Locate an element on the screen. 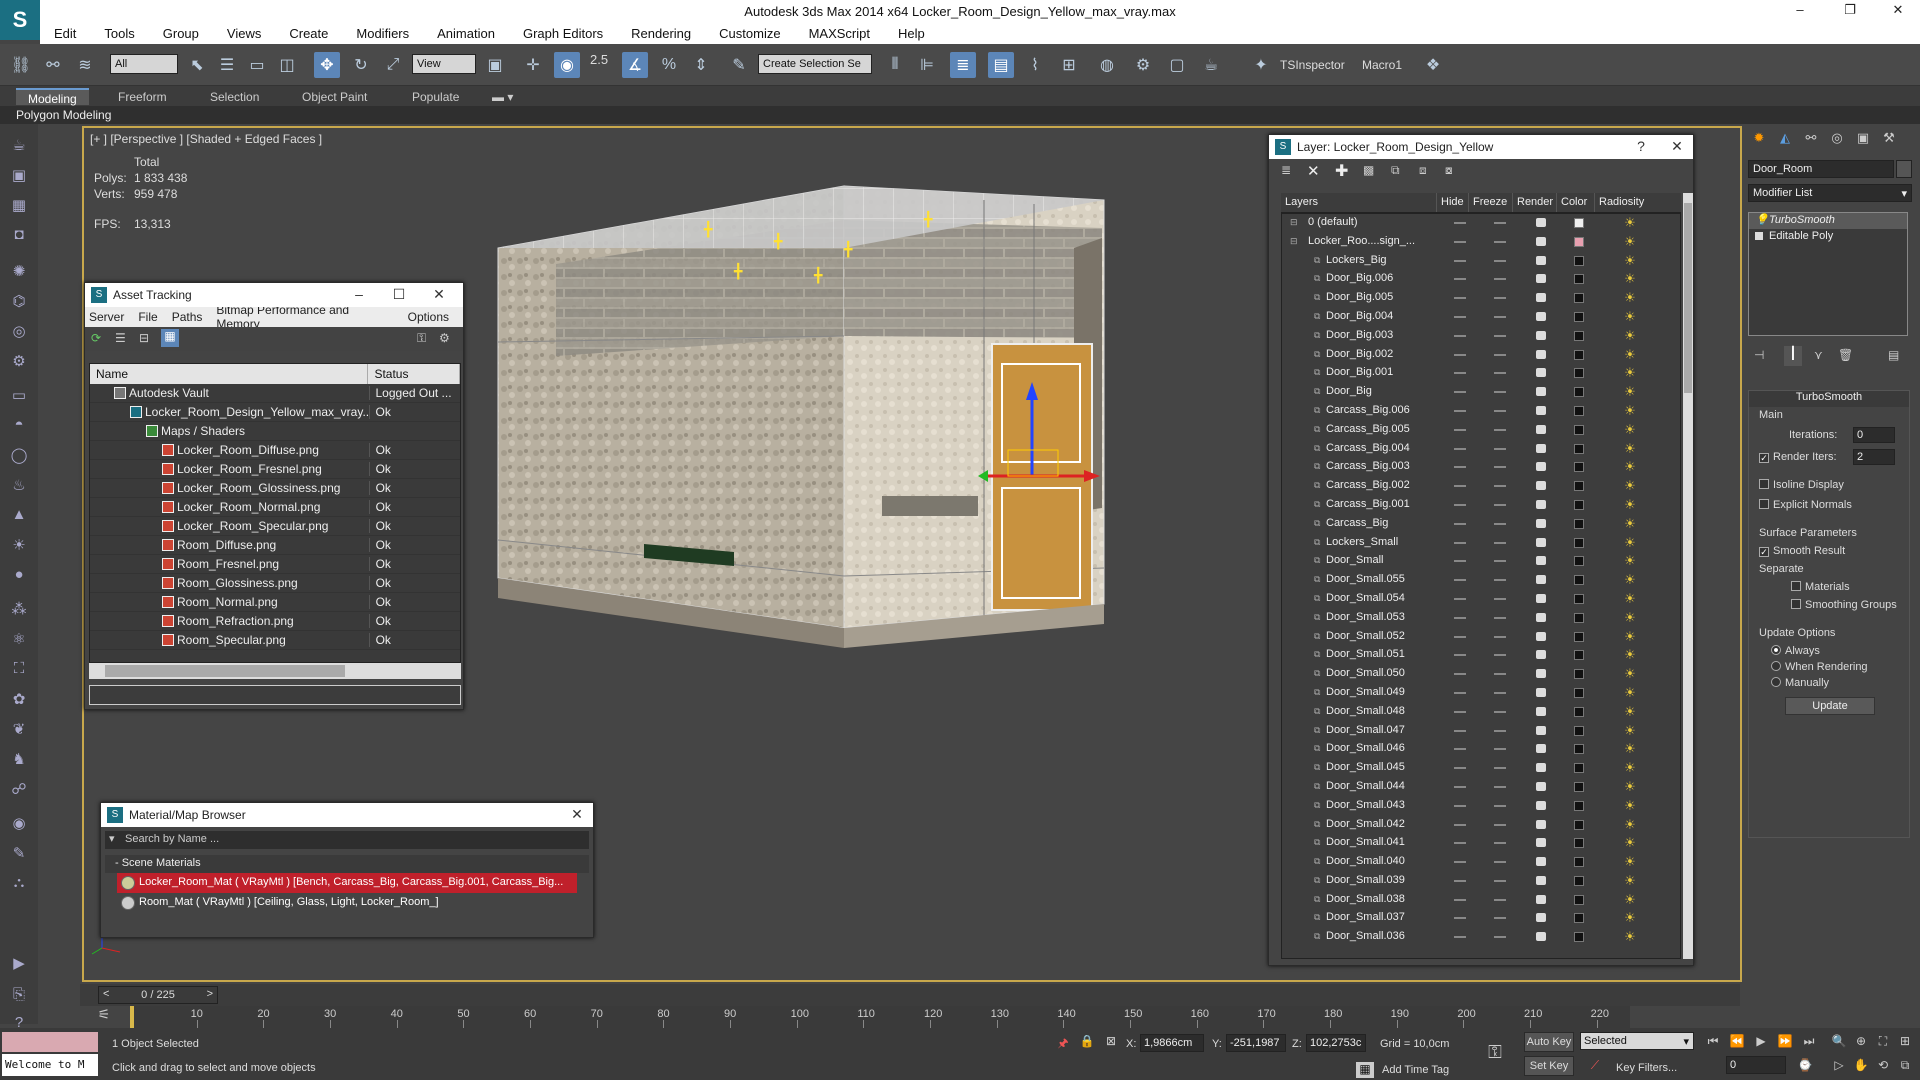  layer-name: Door_Big.005 is located at coordinates (1359, 297).